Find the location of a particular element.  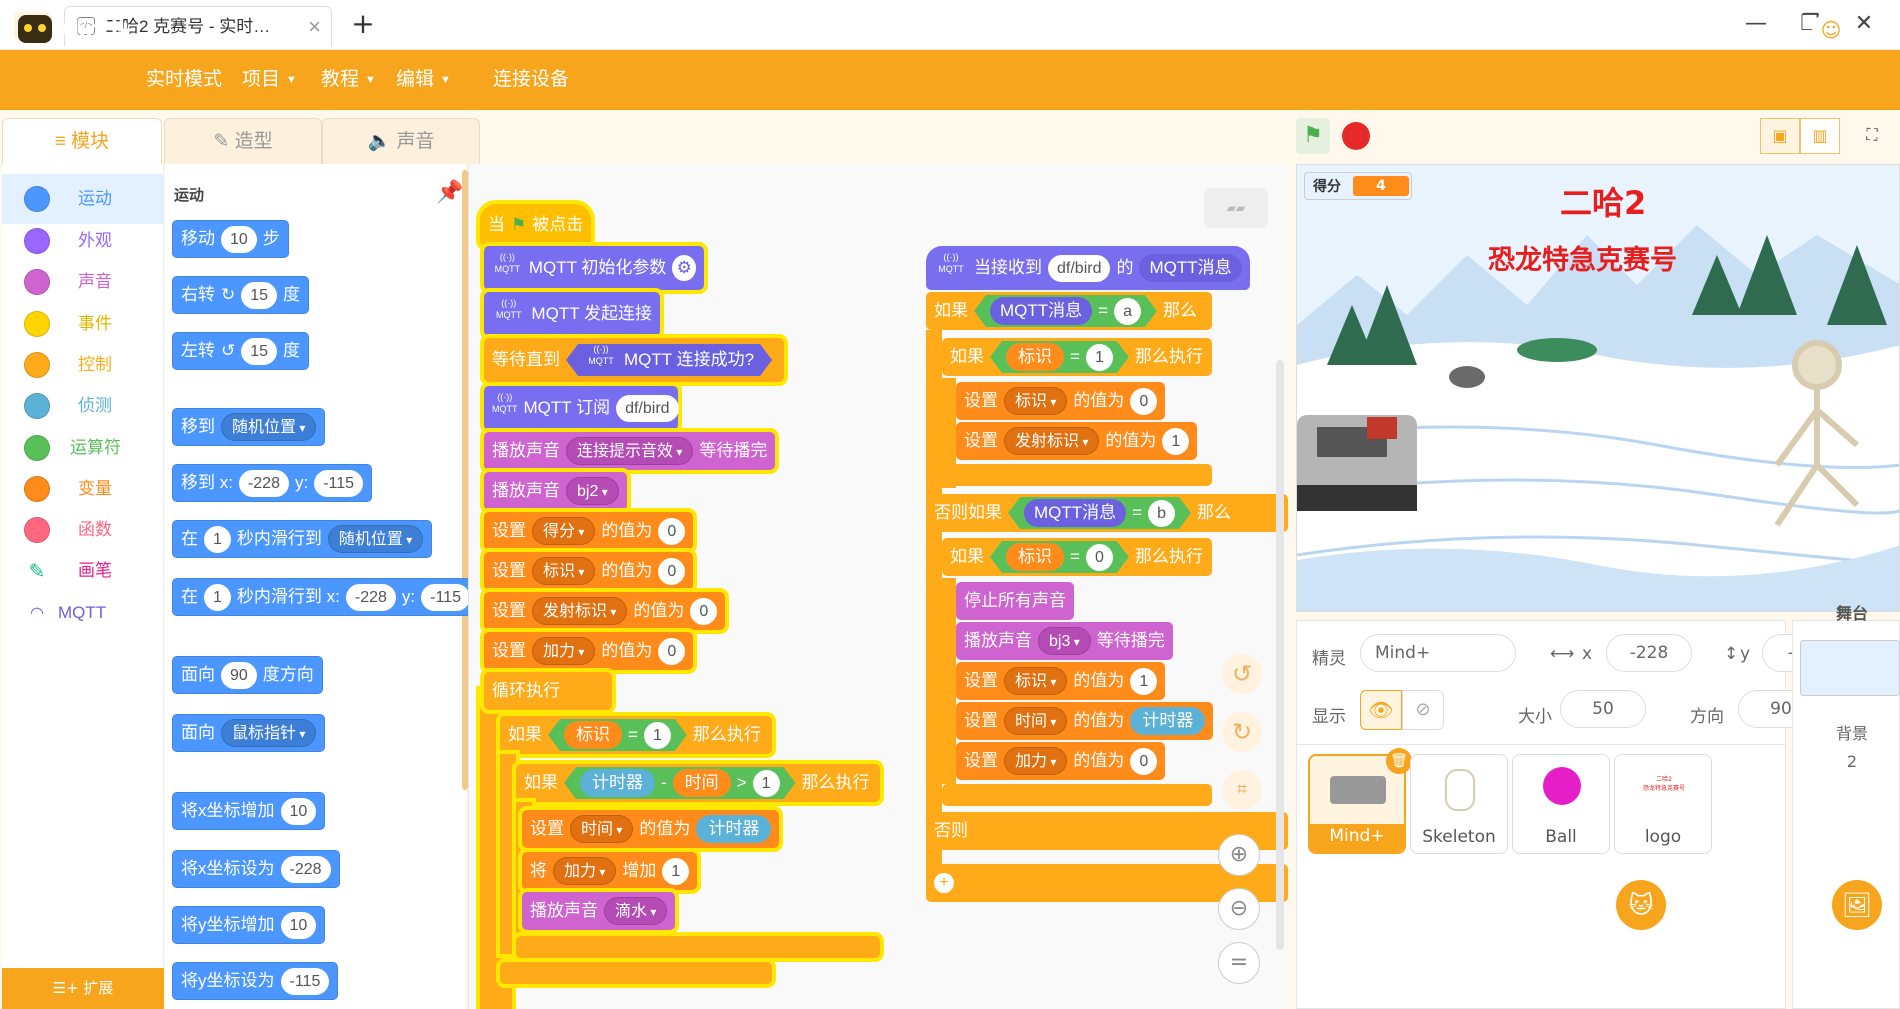

menu-connect-device: 连接设备 is located at coordinates (531, 80).